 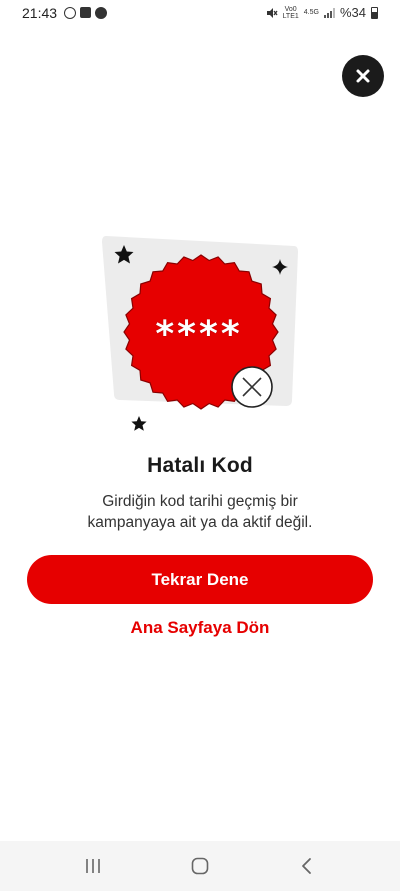 I want to click on nav-home-button, so click(x=200, y=866).